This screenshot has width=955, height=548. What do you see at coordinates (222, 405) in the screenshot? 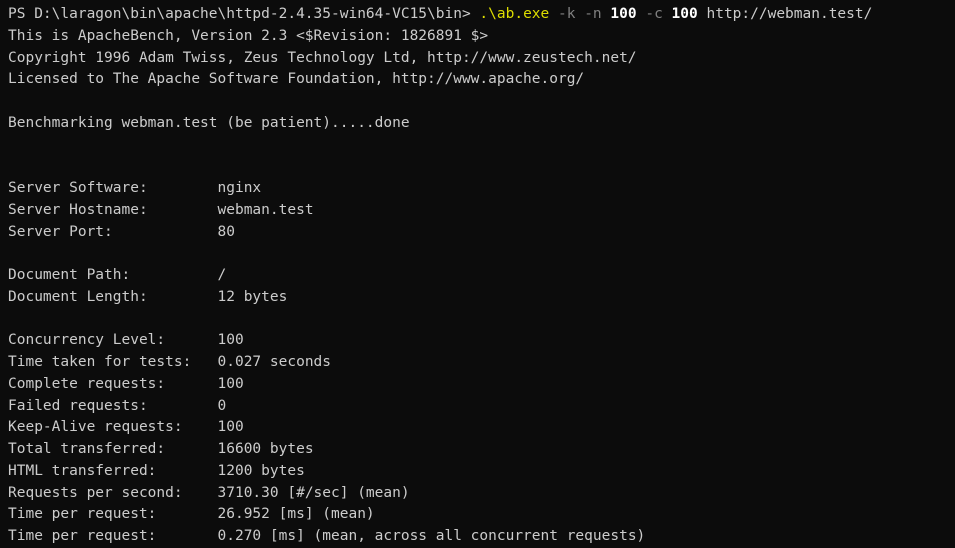
I see `result-value: 0` at bounding box center [222, 405].